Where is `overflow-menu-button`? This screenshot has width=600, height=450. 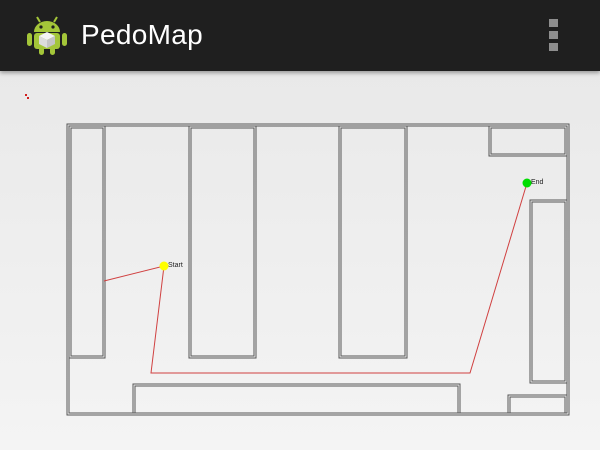
overflow-menu-button is located at coordinates (553, 35).